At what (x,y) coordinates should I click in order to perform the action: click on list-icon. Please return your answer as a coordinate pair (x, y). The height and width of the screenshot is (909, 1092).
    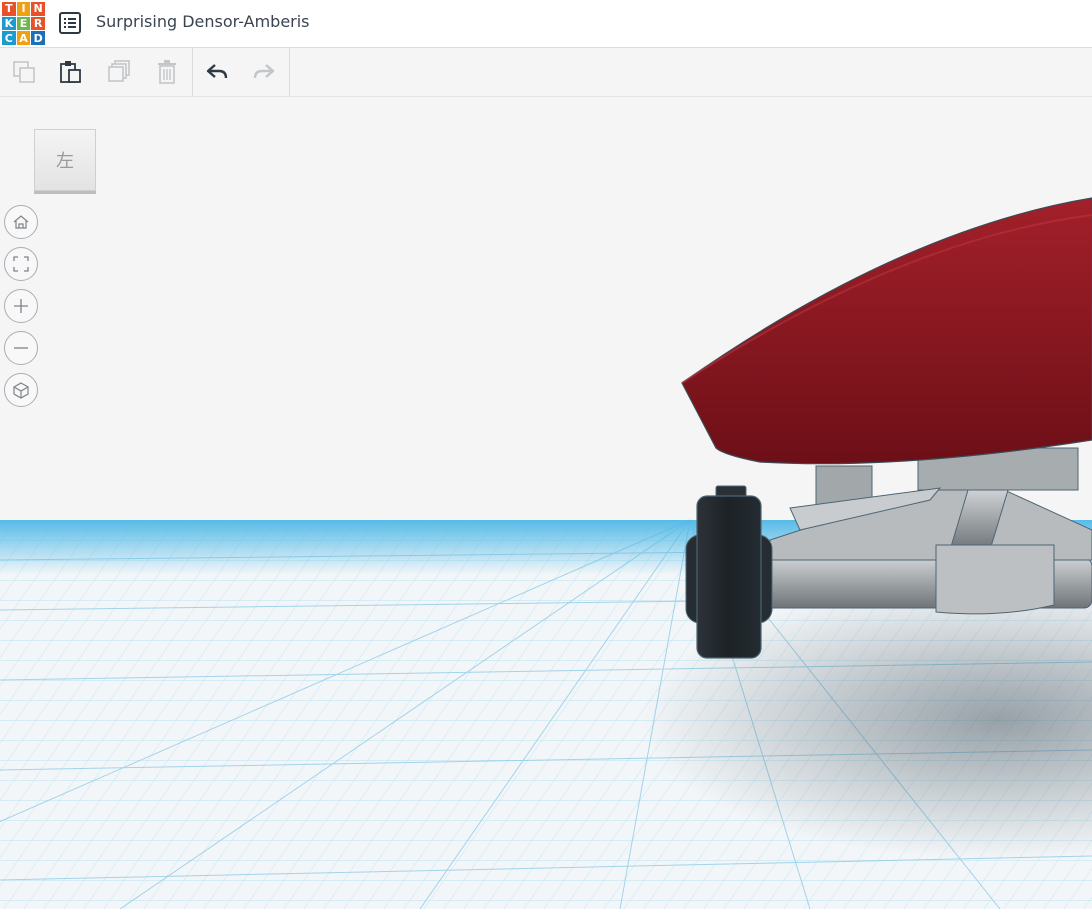
    Looking at the image, I should click on (70, 23).